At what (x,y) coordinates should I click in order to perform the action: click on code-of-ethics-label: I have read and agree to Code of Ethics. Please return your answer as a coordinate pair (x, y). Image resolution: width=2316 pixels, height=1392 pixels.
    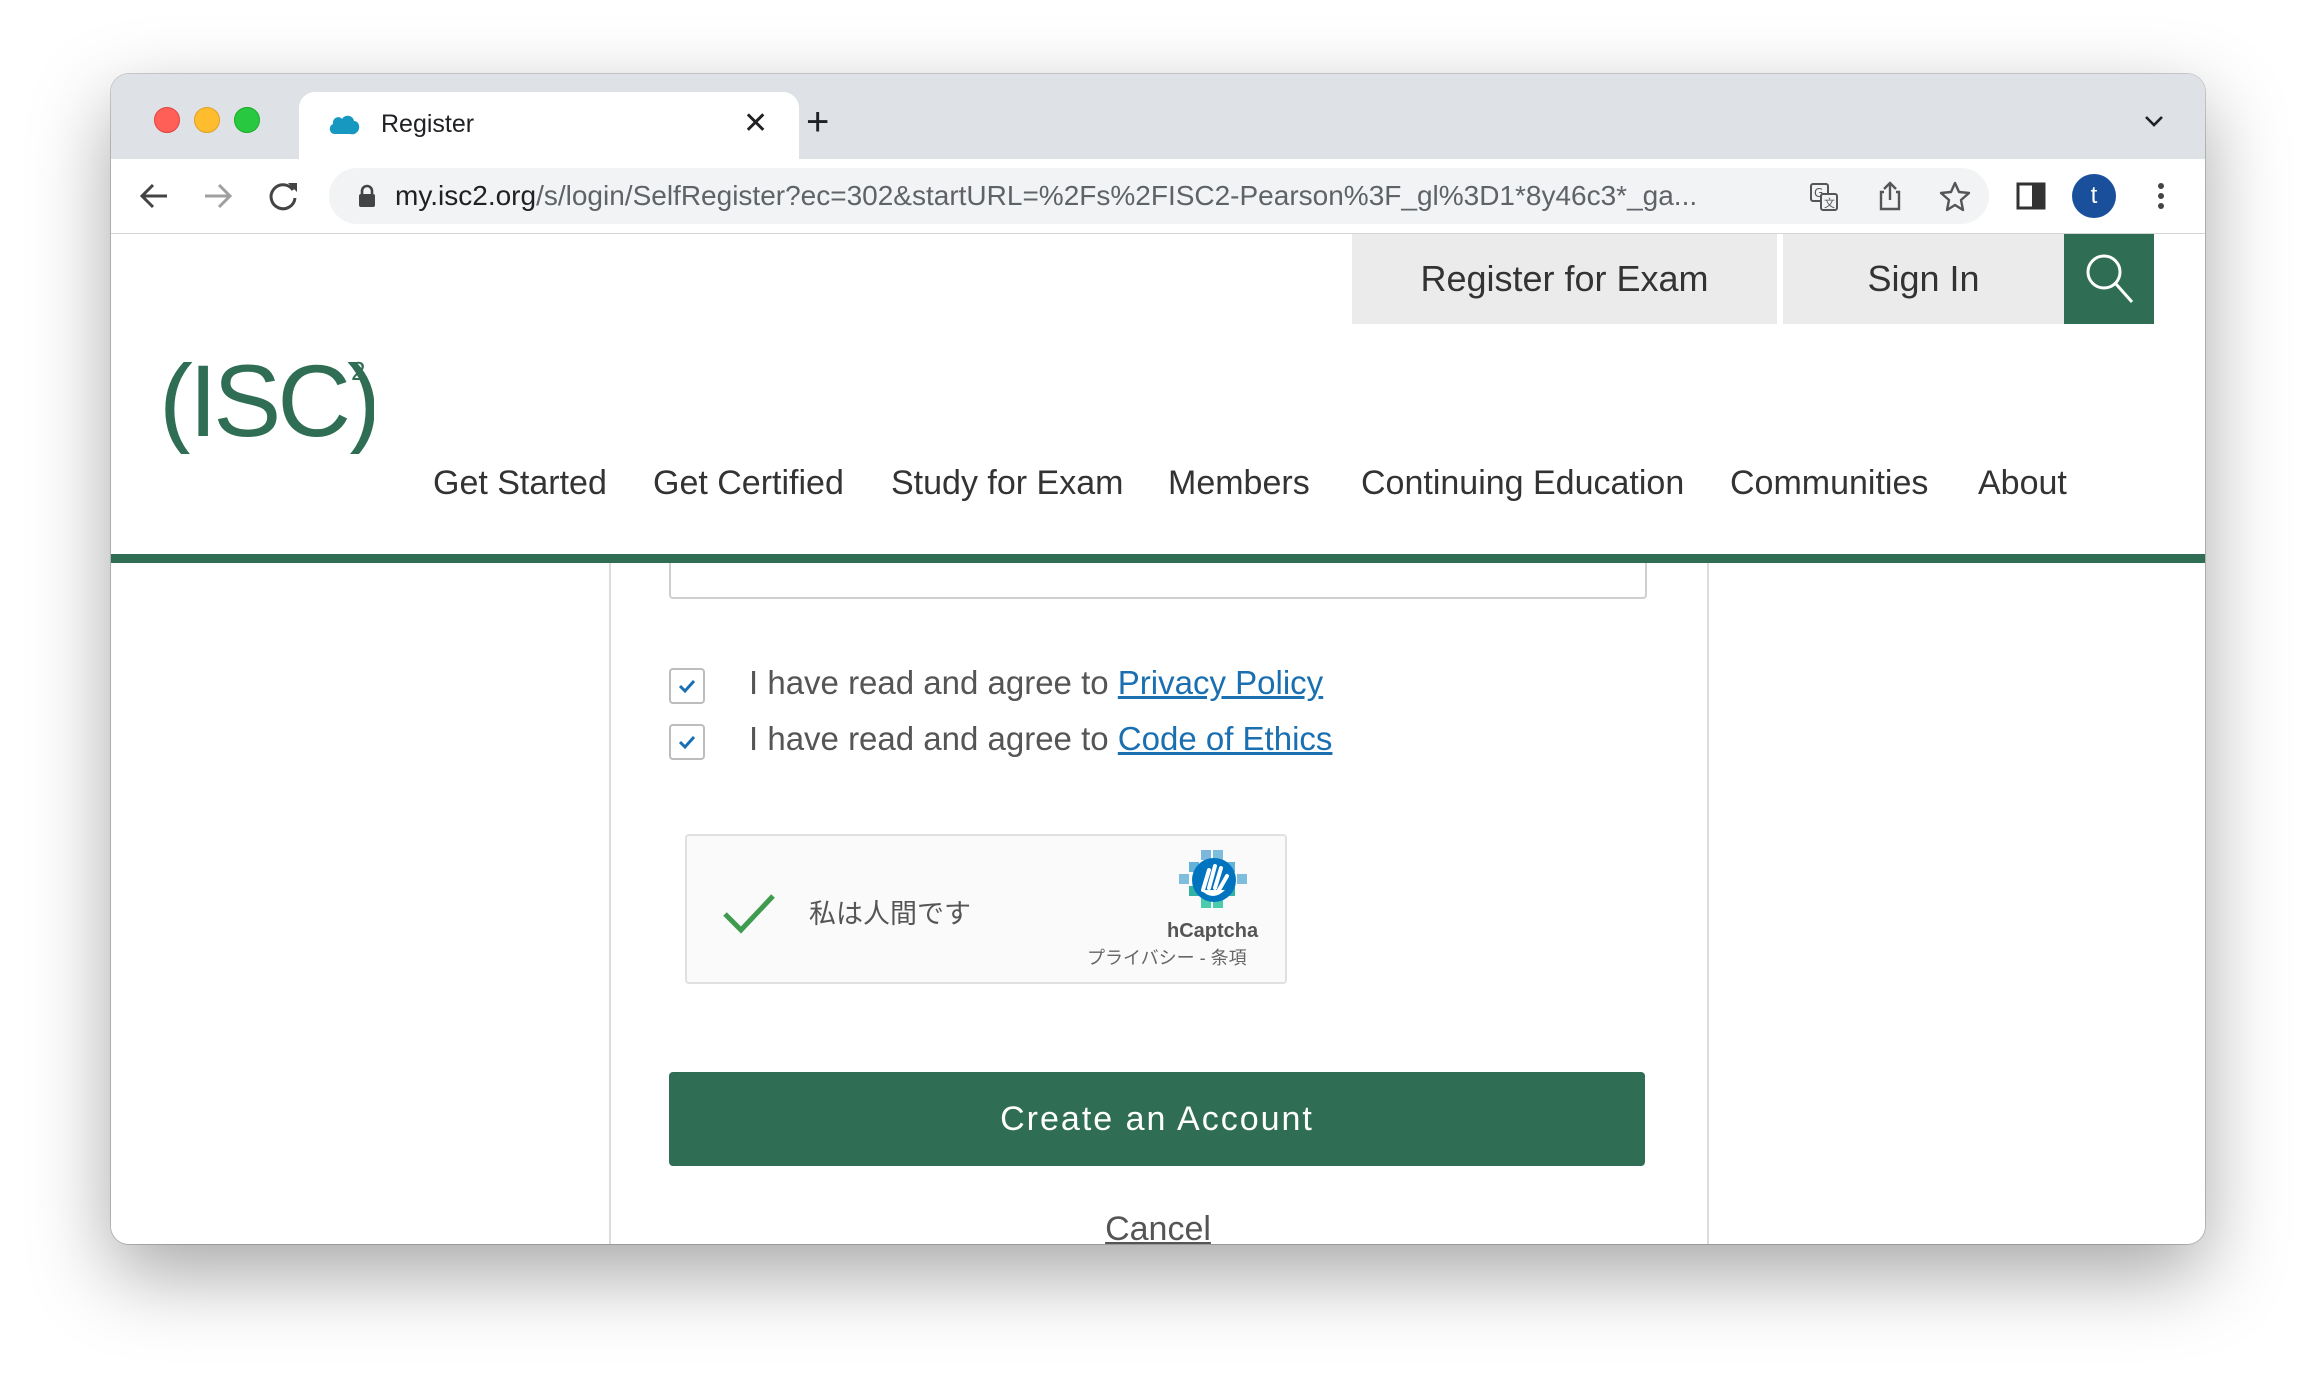
    Looking at the image, I should click on (1040, 739).